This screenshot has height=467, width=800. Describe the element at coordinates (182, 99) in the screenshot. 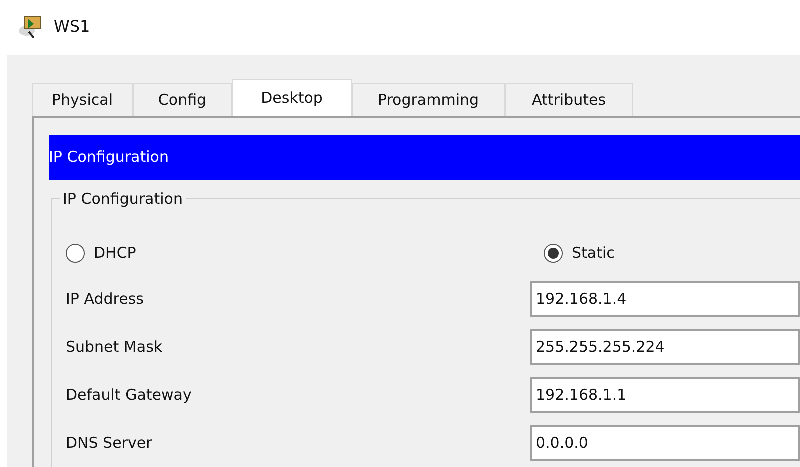

I see `tab: Config` at that location.